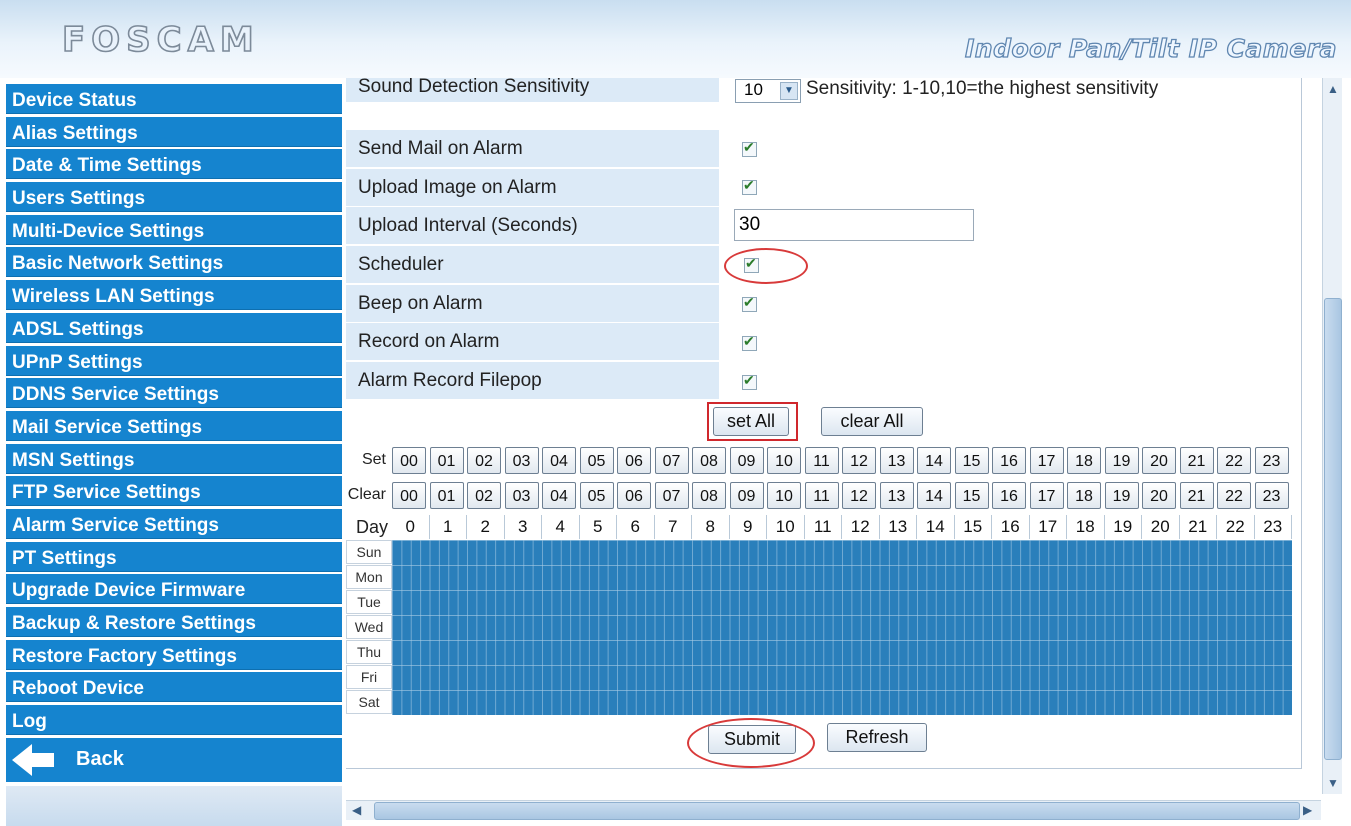  Describe the element at coordinates (1333, 529) in the screenshot. I see `vertical-scroll-thumb` at that location.